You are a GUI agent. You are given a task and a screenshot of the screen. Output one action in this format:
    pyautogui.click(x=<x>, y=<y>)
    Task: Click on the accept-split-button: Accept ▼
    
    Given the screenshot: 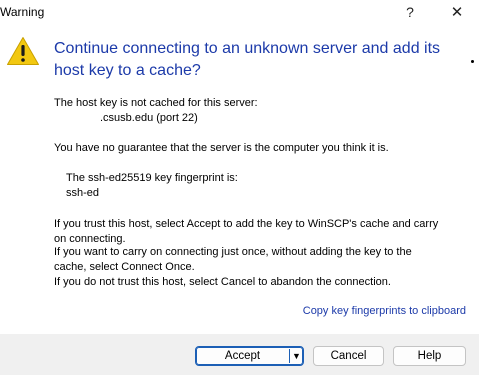 What is the action you would take?
    pyautogui.click(x=249, y=356)
    